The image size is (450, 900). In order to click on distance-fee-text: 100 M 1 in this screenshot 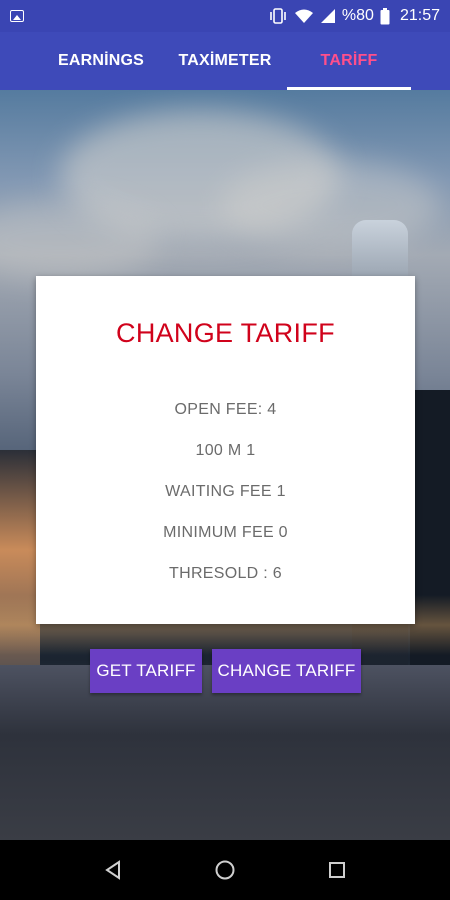, I will do `click(225, 450)`.